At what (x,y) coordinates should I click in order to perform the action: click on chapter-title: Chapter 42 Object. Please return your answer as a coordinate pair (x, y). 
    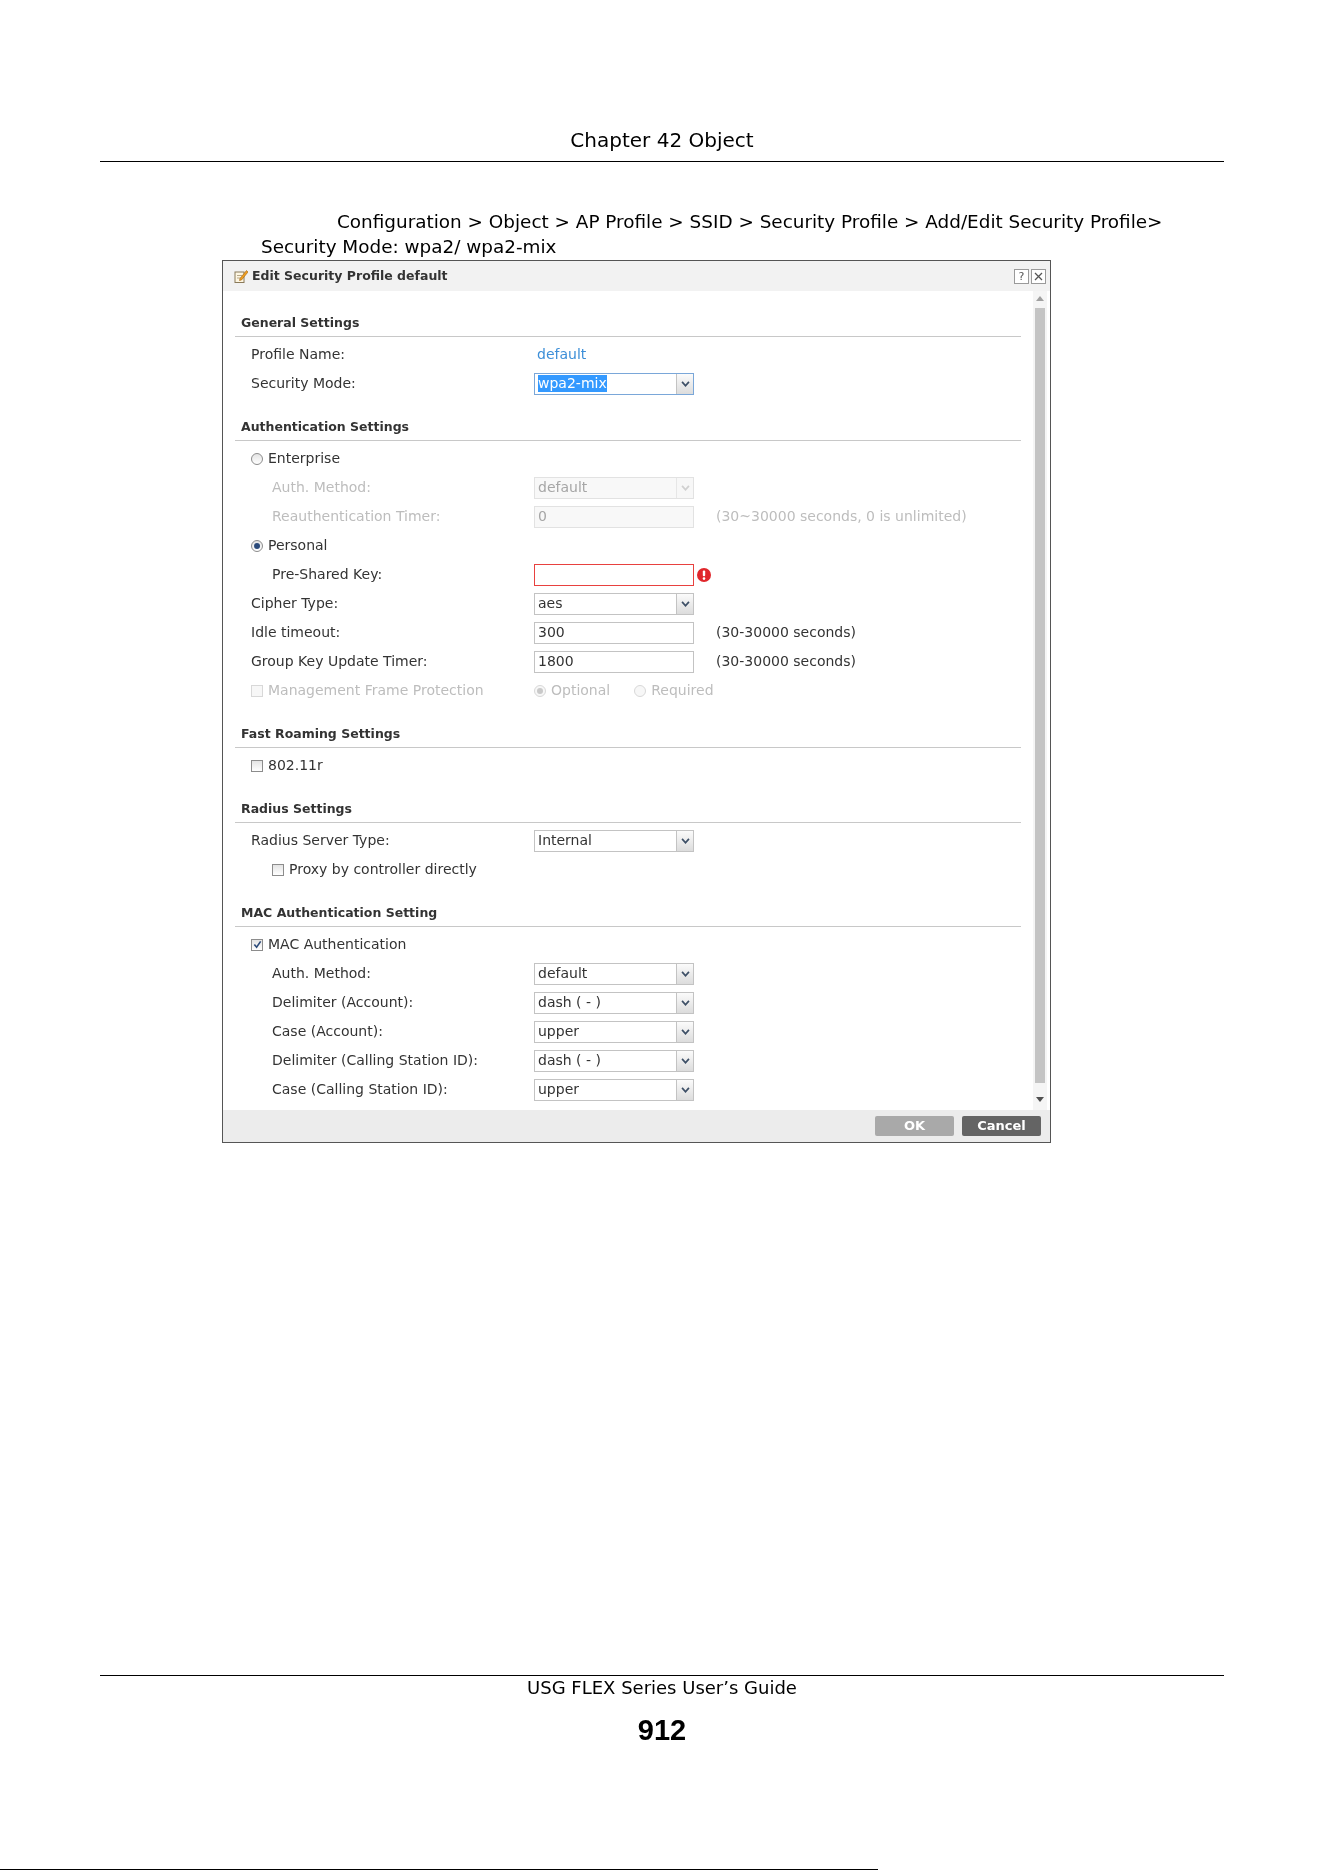
    Looking at the image, I should click on (662, 140).